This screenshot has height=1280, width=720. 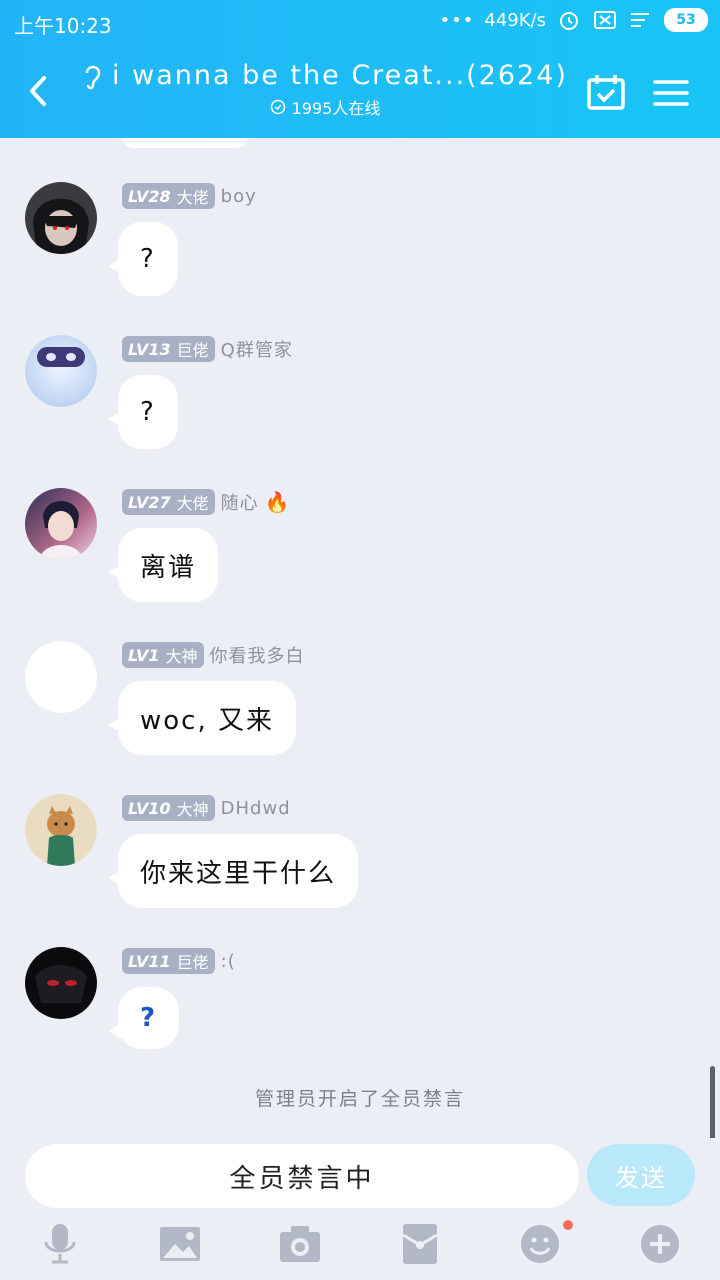 What do you see at coordinates (239, 196) in the screenshot?
I see `sender-name: boy` at bounding box center [239, 196].